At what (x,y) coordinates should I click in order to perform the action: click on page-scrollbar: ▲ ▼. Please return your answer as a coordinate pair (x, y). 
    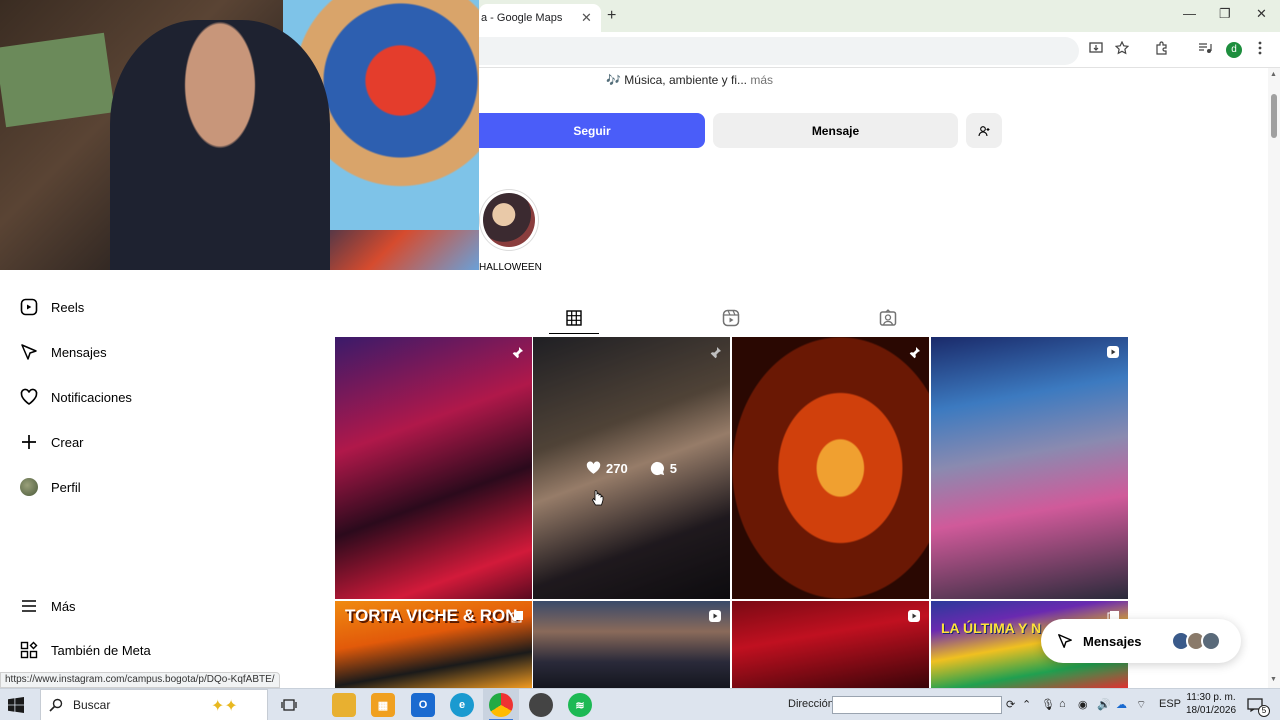
    Looking at the image, I should click on (1274, 378).